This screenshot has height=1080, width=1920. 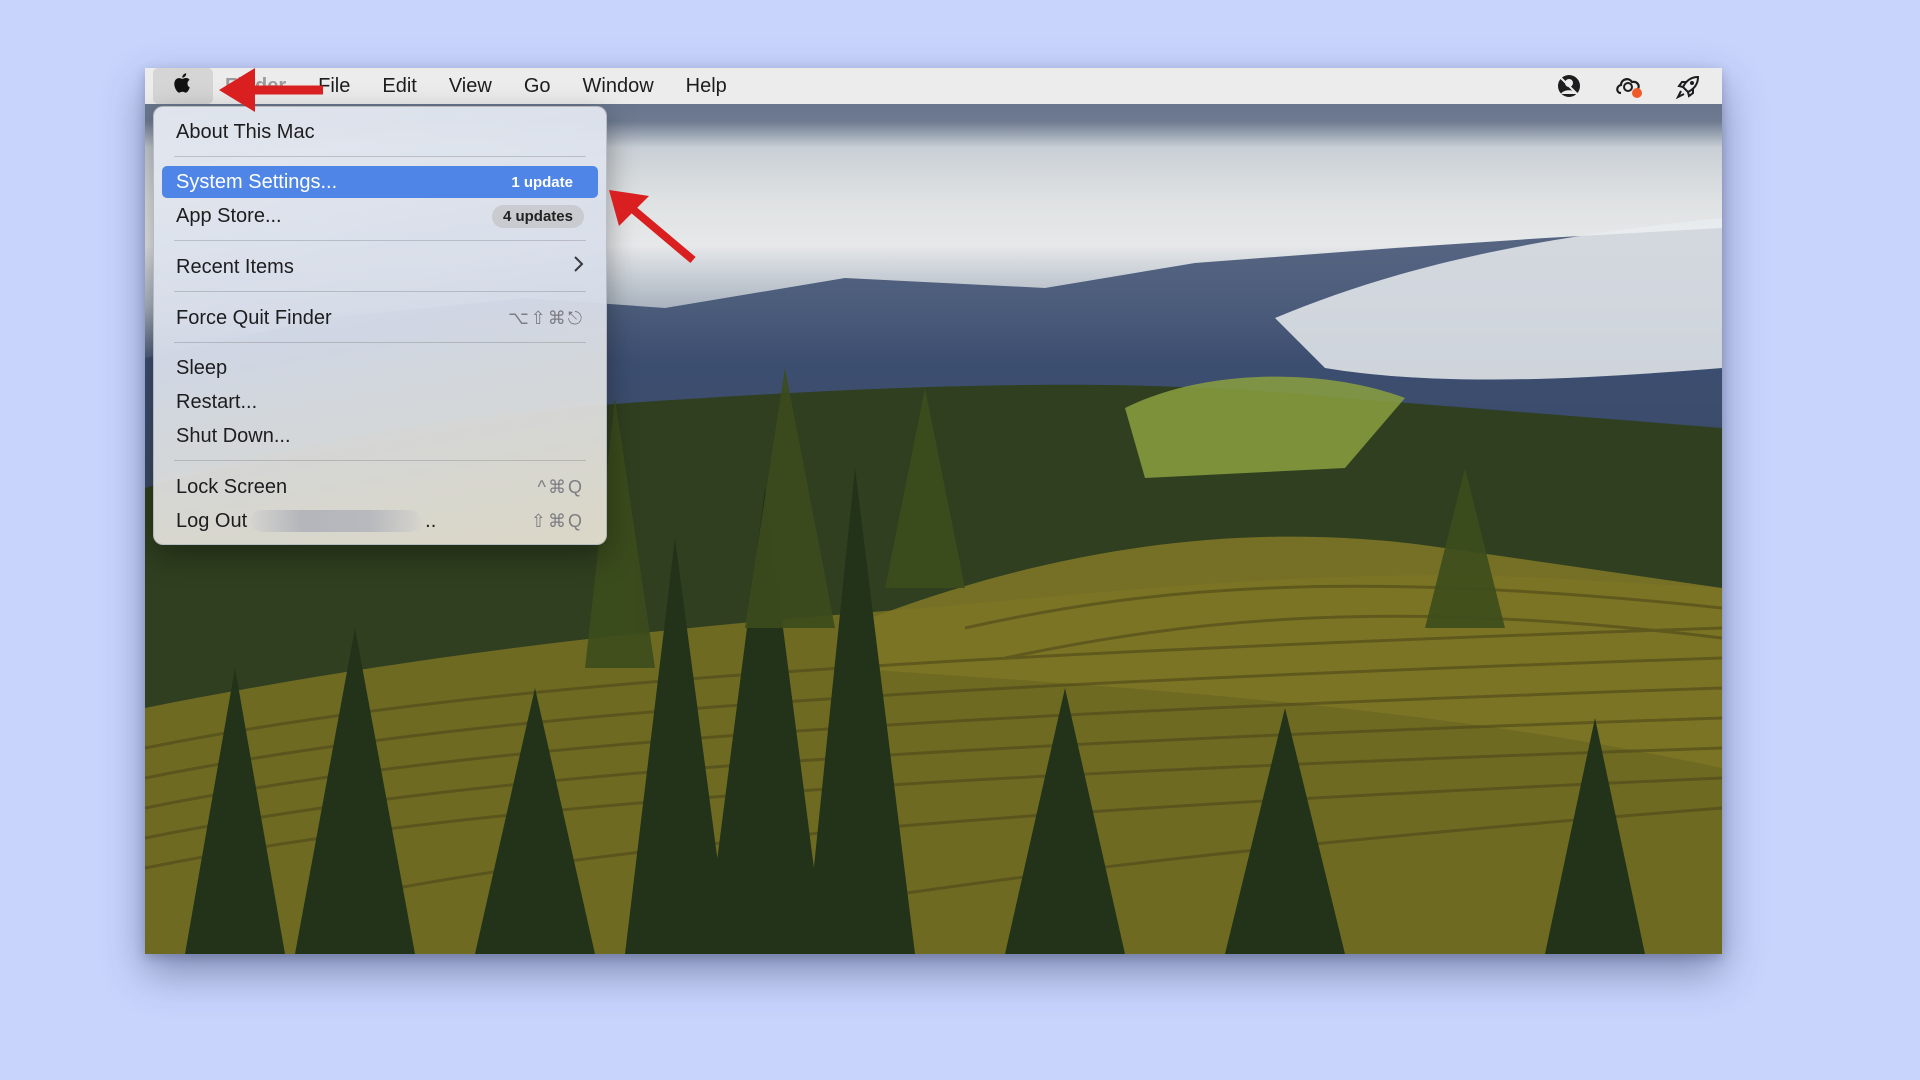 I want to click on arrow-annotation-apple-menu, so click(x=271, y=90).